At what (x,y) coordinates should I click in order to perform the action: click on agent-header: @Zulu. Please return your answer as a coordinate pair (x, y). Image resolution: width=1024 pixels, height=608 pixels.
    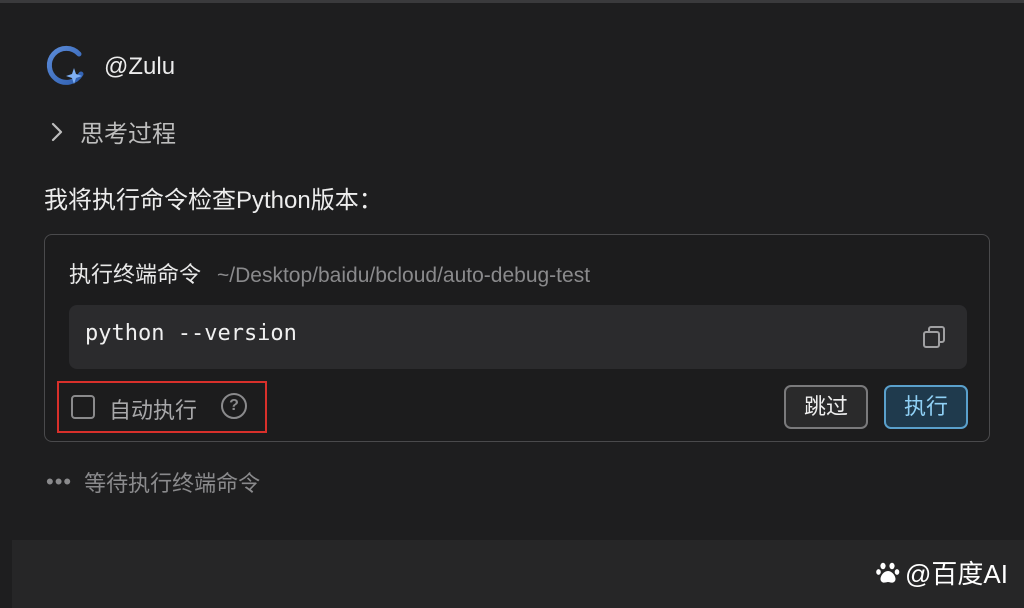
    Looking at the image, I should click on (109, 67).